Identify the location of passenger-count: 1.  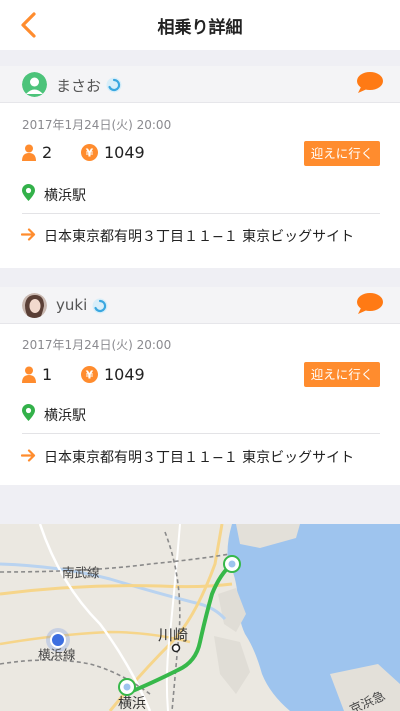
(47, 374).